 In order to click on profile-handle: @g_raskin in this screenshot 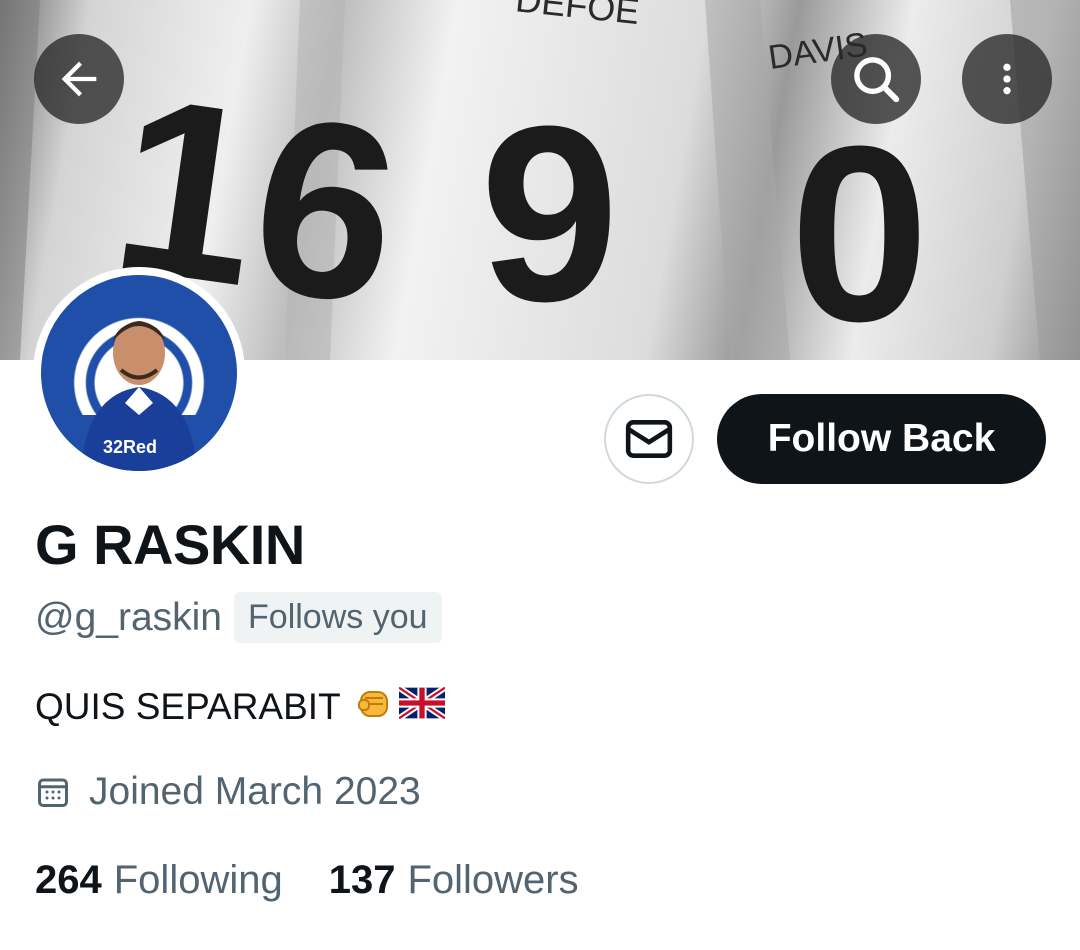, I will do `click(129, 617)`.